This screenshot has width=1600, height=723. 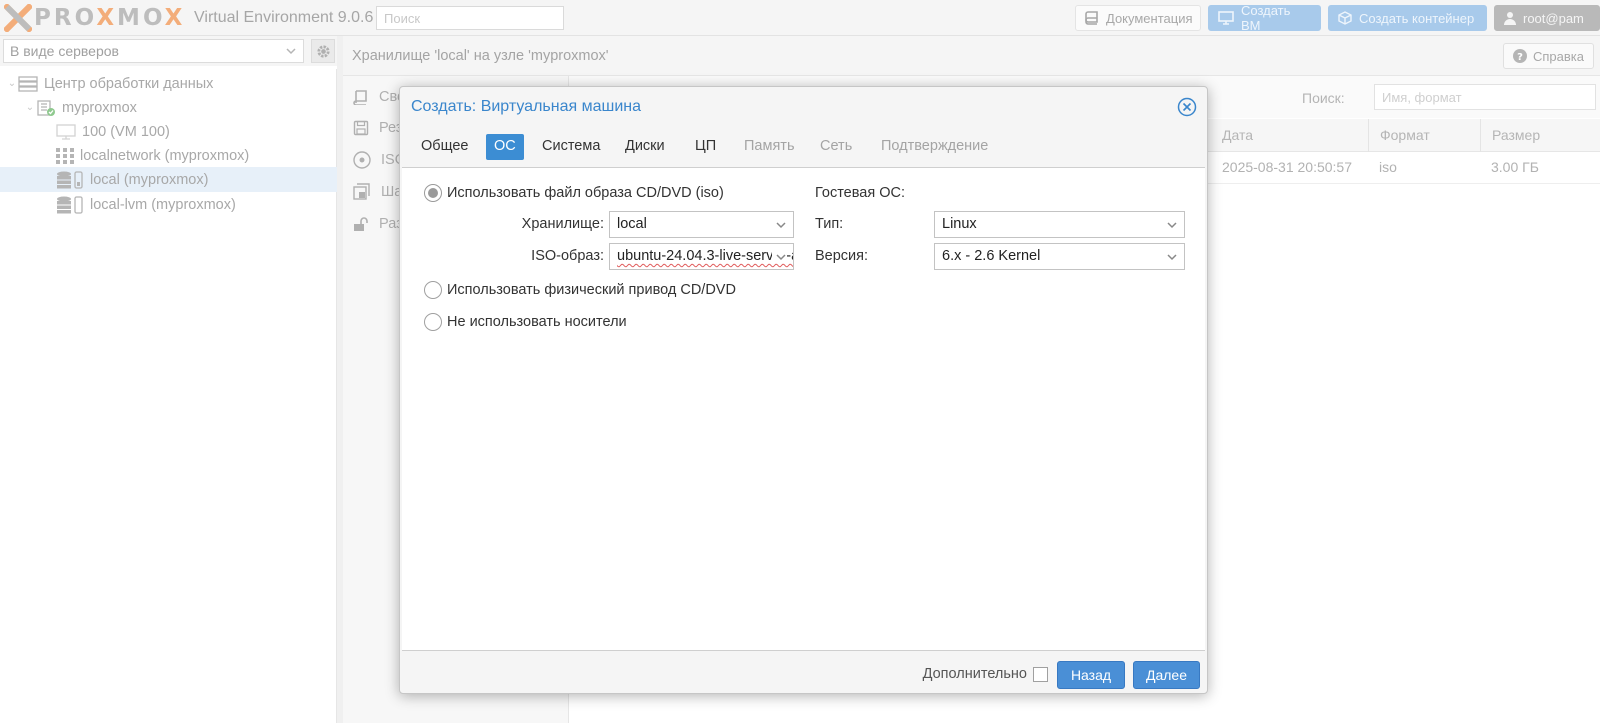 What do you see at coordinates (585, 193) in the screenshot?
I see `radio-use-iso-label: Использовать файл образа CD/DVD (iso)` at bounding box center [585, 193].